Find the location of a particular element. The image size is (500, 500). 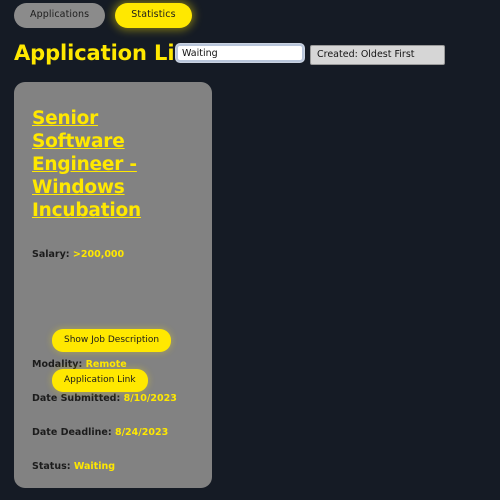

sort-order-select: Created: Oldest First is located at coordinates (377, 55).